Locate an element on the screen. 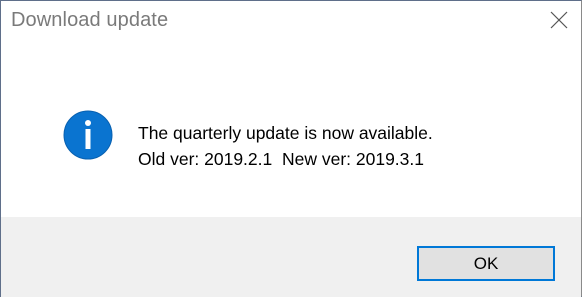 Image resolution: width=582 pixels, height=297 pixels. close-button is located at coordinates (558, 21).